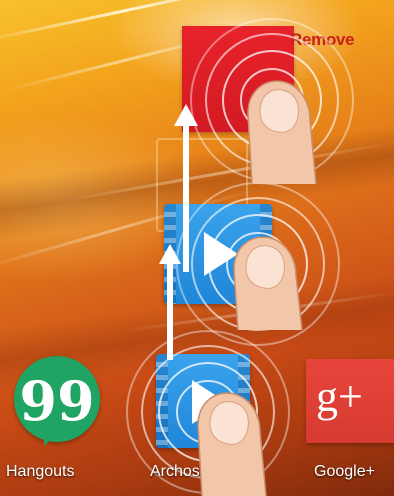 The height and width of the screenshot is (496, 394). I want to click on remove-drop-target: Remove, so click(342, 41).